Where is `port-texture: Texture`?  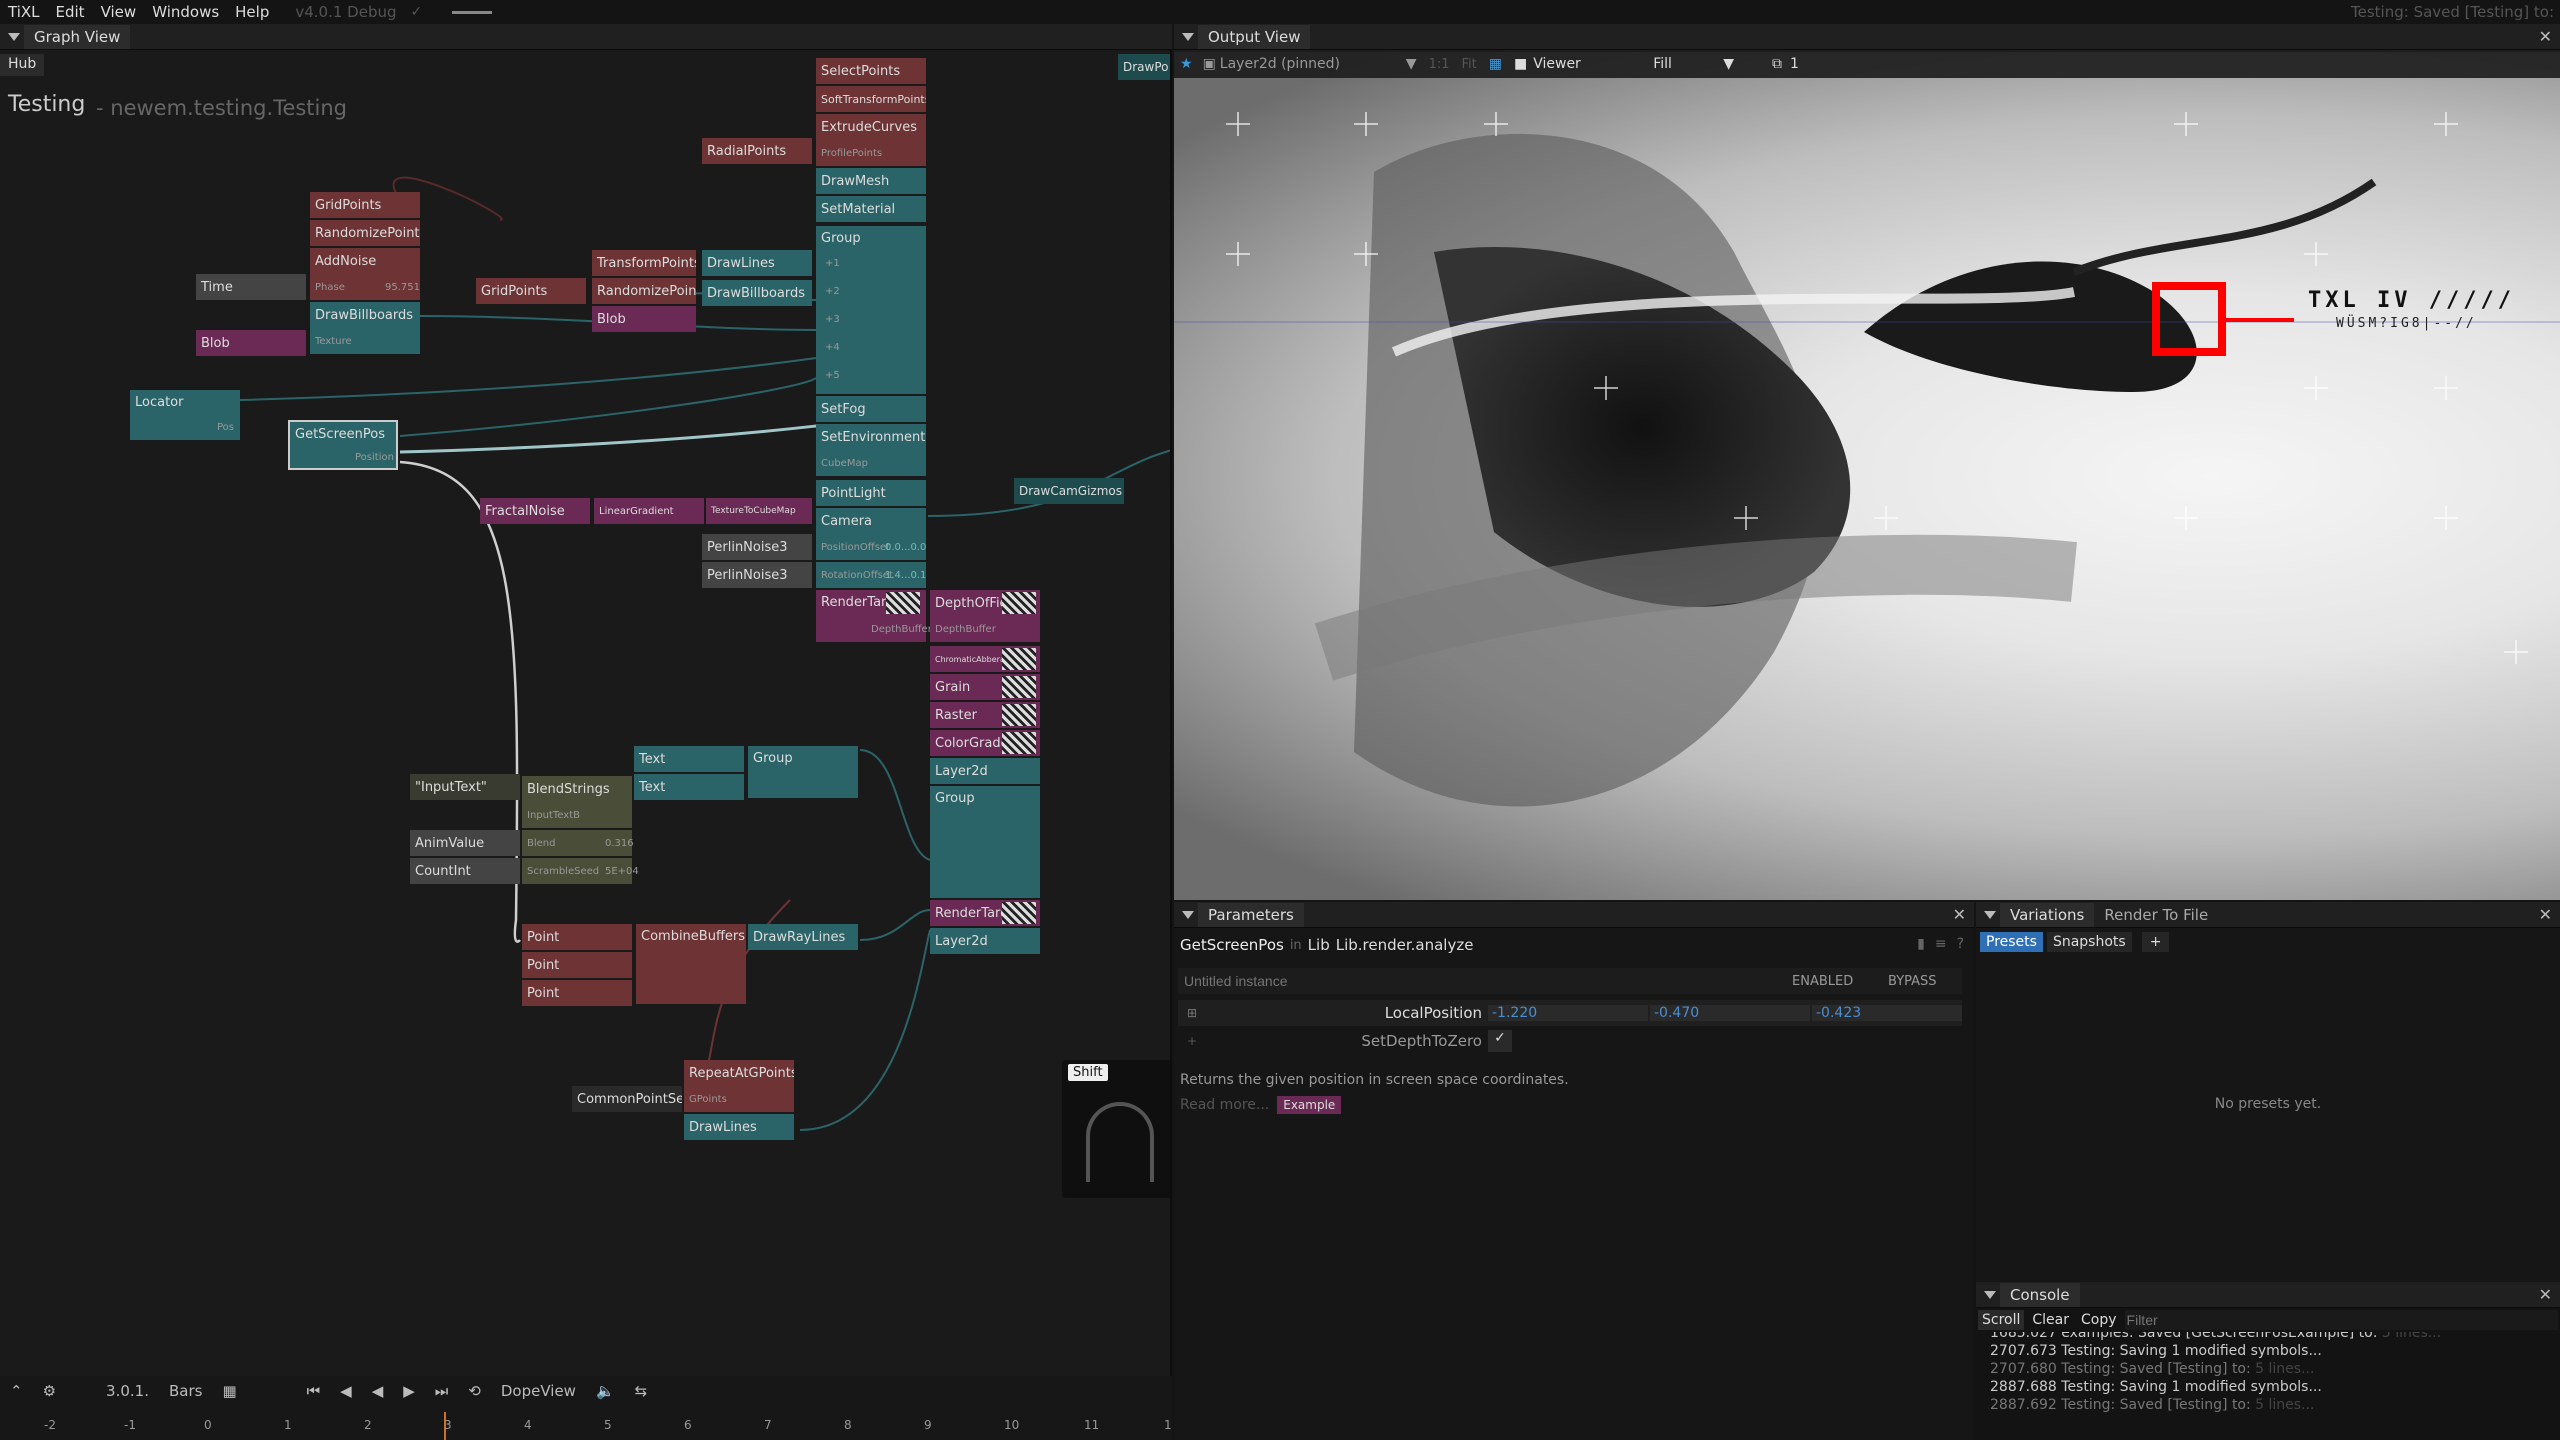 port-texture: Texture is located at coordinates (365, 341).